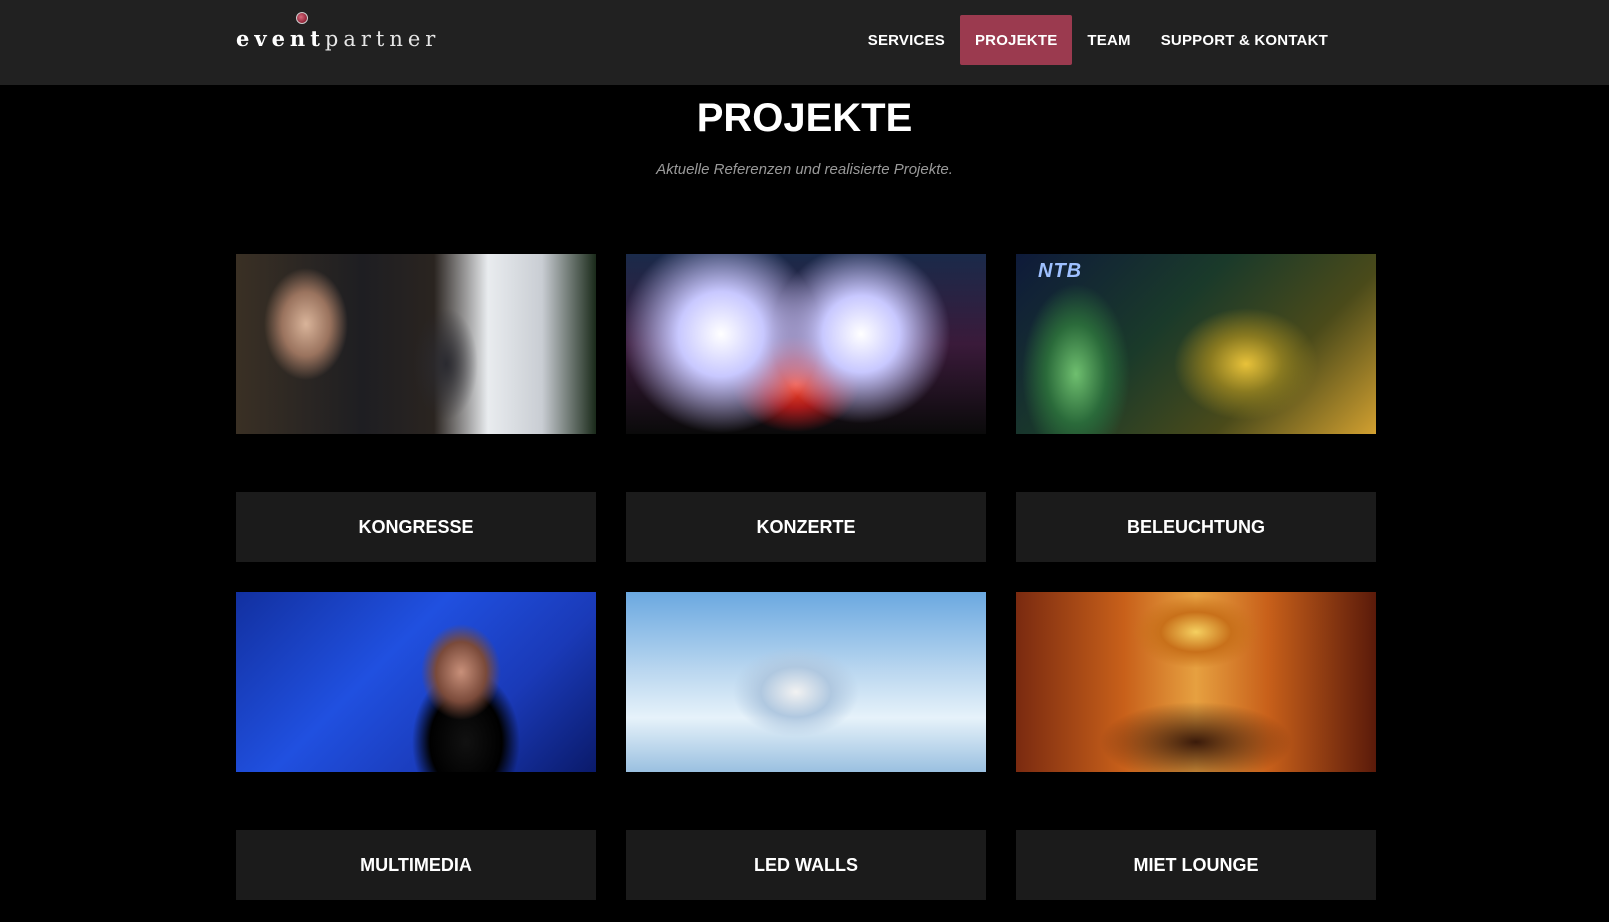 The image size is (1609, 922). I want to click on page-title: PROJEKTE, so click(804, 118).